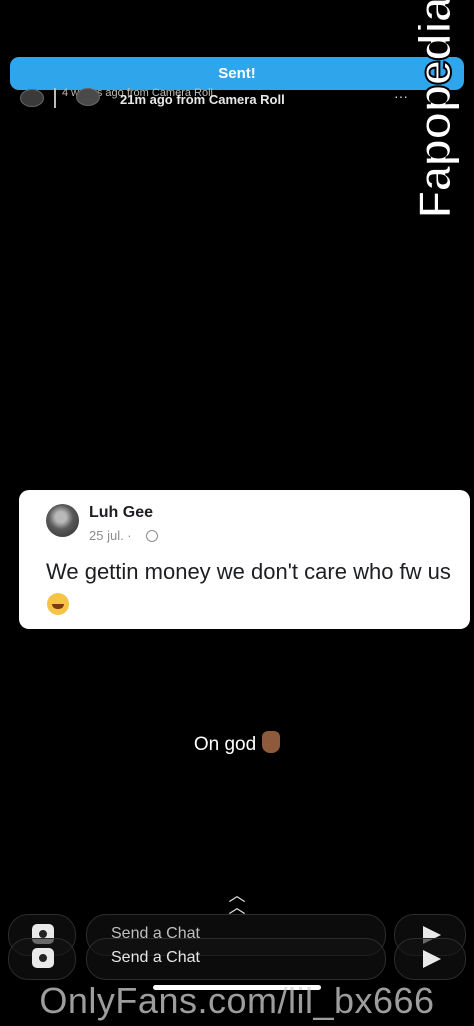  I want to click on send-button, so click(430, 959).